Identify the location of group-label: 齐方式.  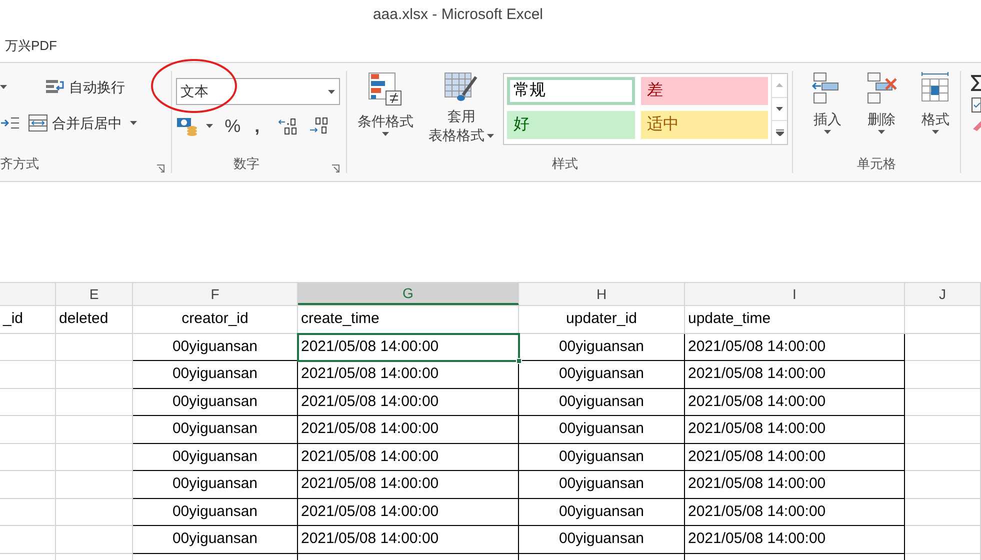
(19, 163).